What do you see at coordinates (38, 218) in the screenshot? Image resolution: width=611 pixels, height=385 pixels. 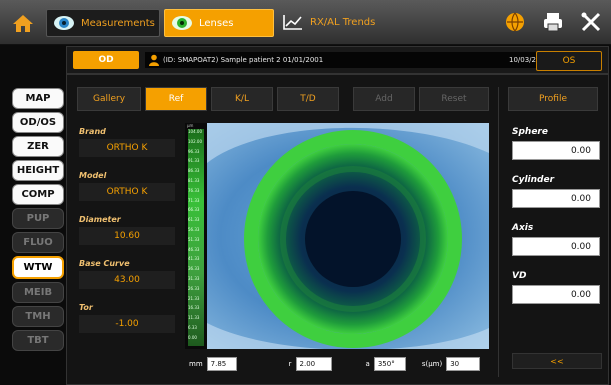 I see `sidebar-item-pup: PUP` at bounding box center [38, 218].